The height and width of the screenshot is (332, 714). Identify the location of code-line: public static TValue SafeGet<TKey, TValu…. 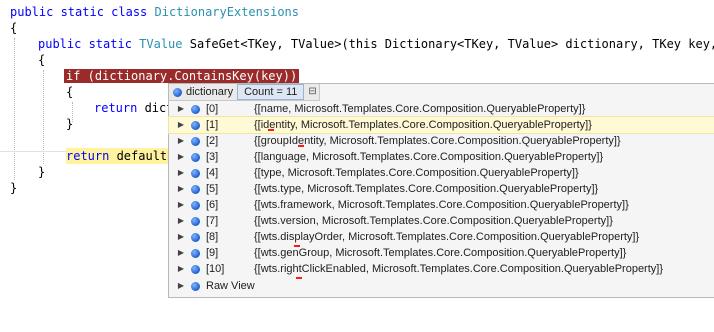
(376, 44).